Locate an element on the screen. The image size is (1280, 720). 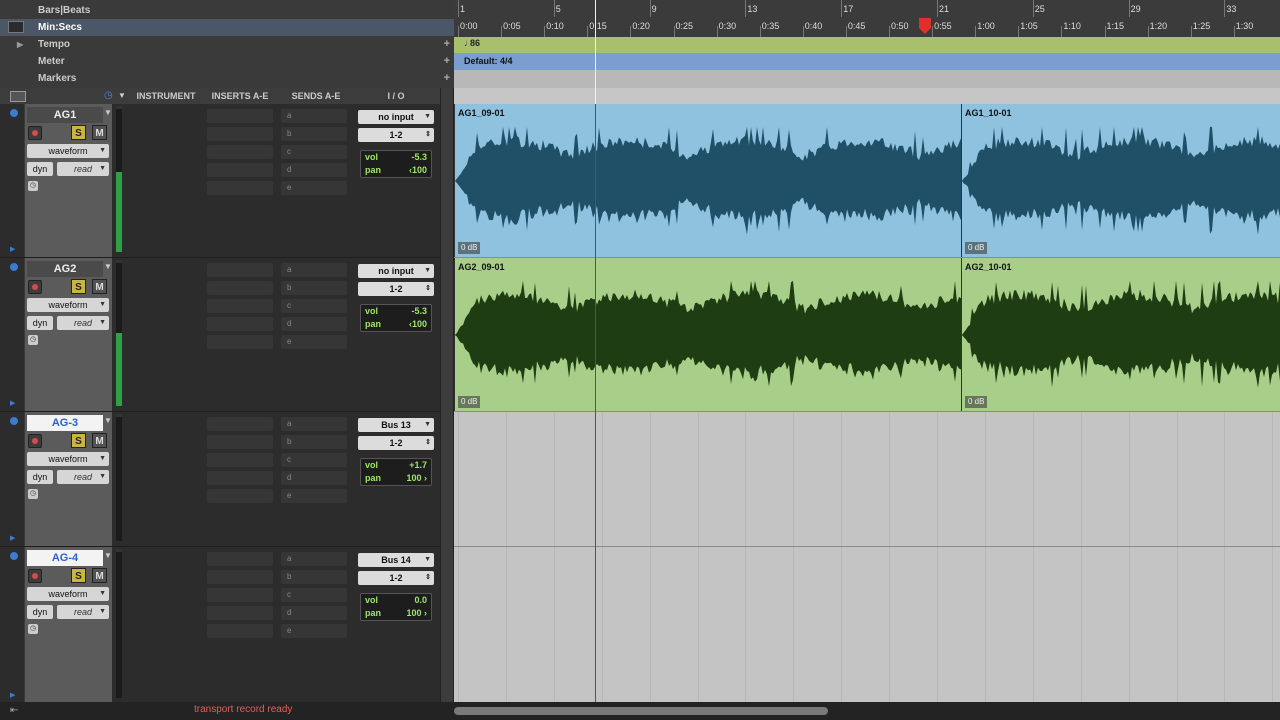
volume-row: vol -5.3 is located at coordinates (396, 311).